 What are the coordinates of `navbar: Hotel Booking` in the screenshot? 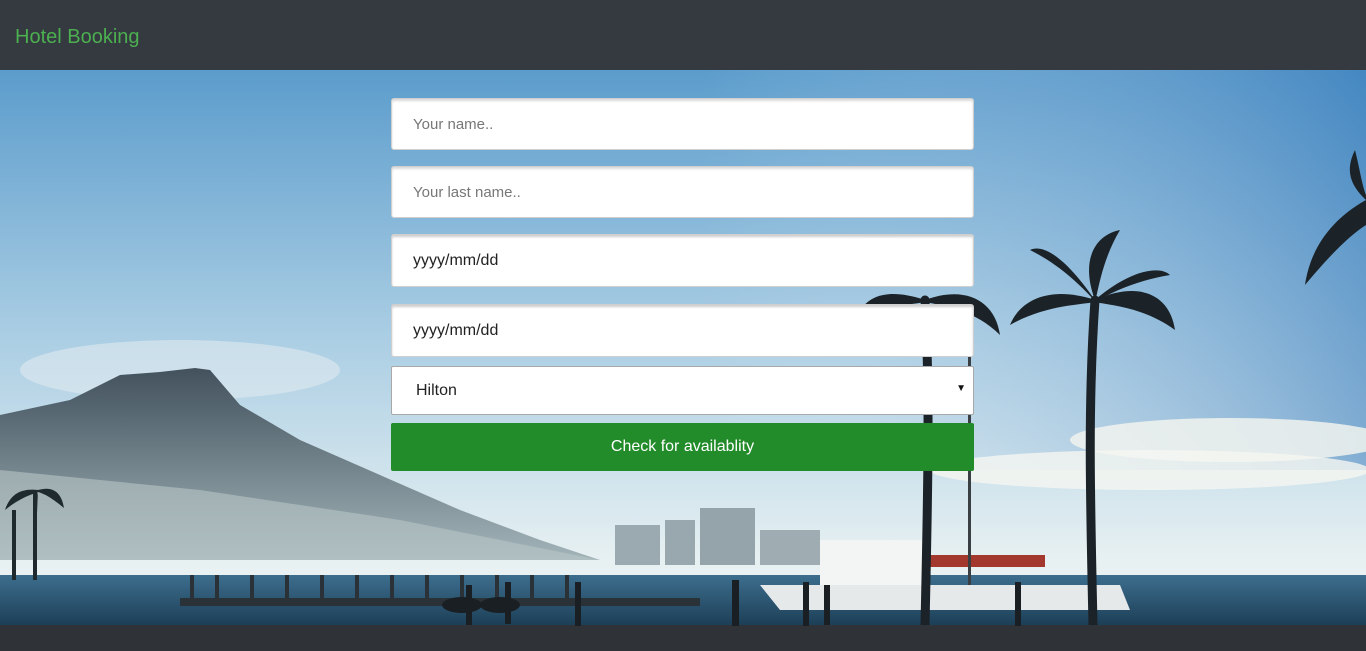 It's located at (683, 35).